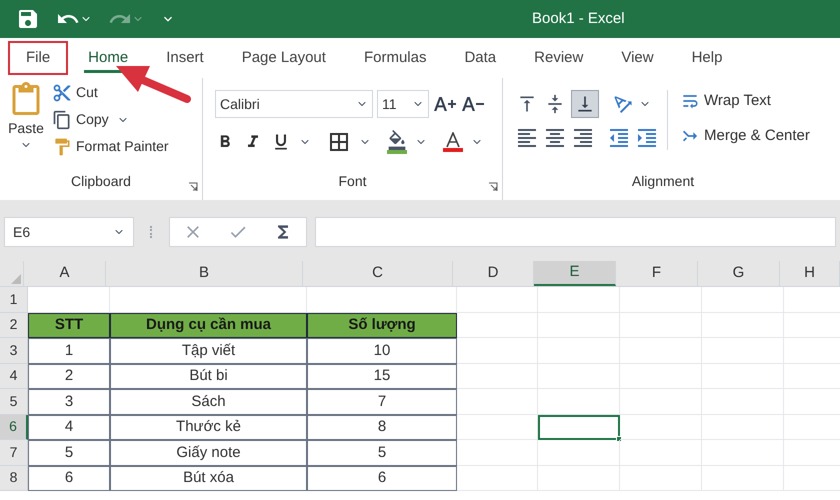 The image size is (840, 500). I want to click on group-label: Clipboard, so click(101, 181).